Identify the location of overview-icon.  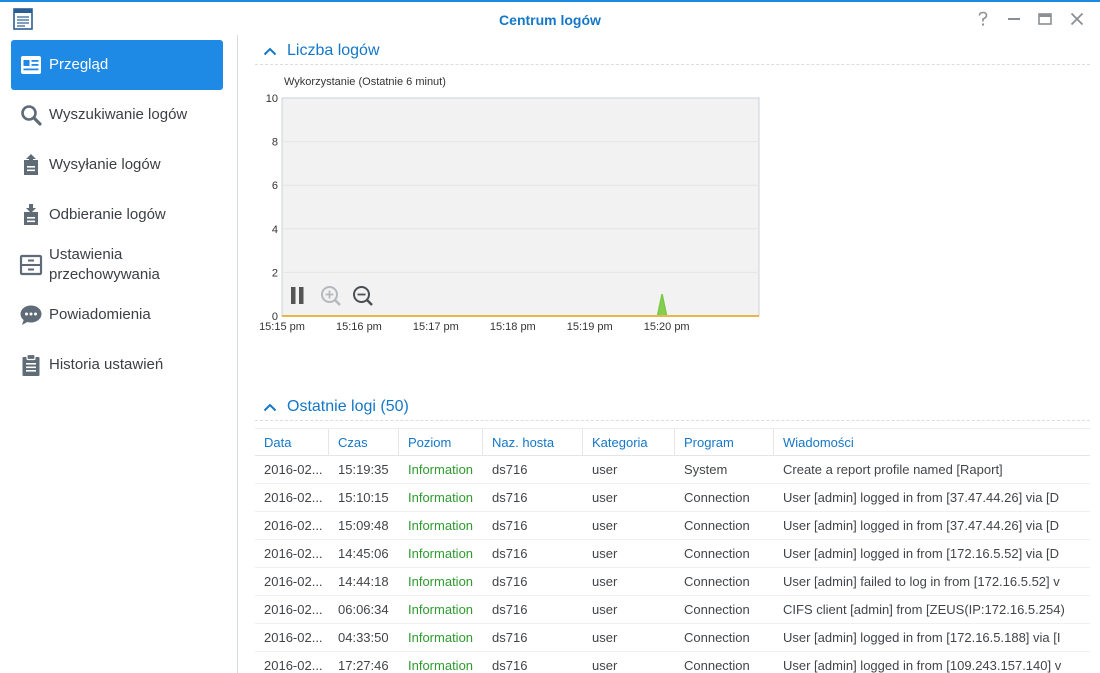
(31, 65).